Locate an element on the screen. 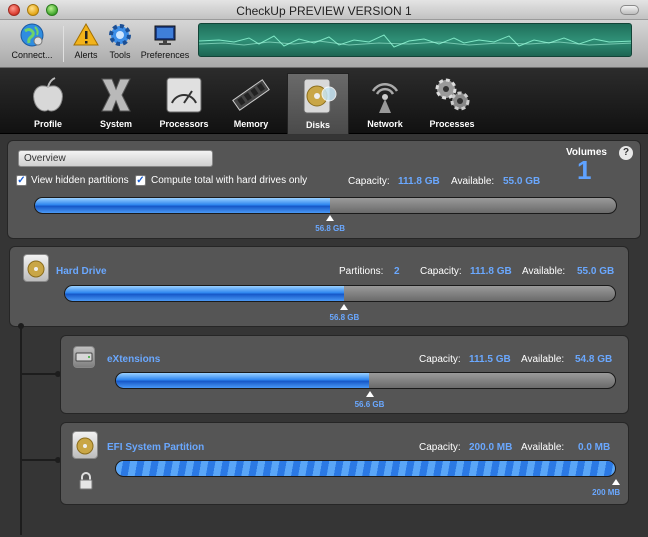  tab-disks: Disks is located at coordinates (318, 103).